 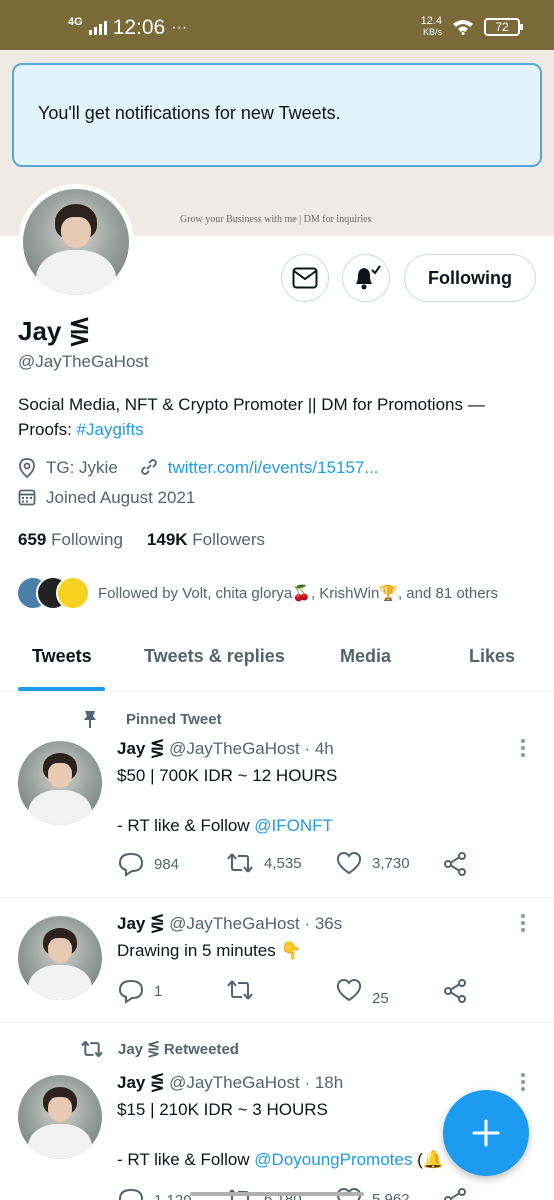 I want to click on network-type: 4G, so click(x=75, y=22).